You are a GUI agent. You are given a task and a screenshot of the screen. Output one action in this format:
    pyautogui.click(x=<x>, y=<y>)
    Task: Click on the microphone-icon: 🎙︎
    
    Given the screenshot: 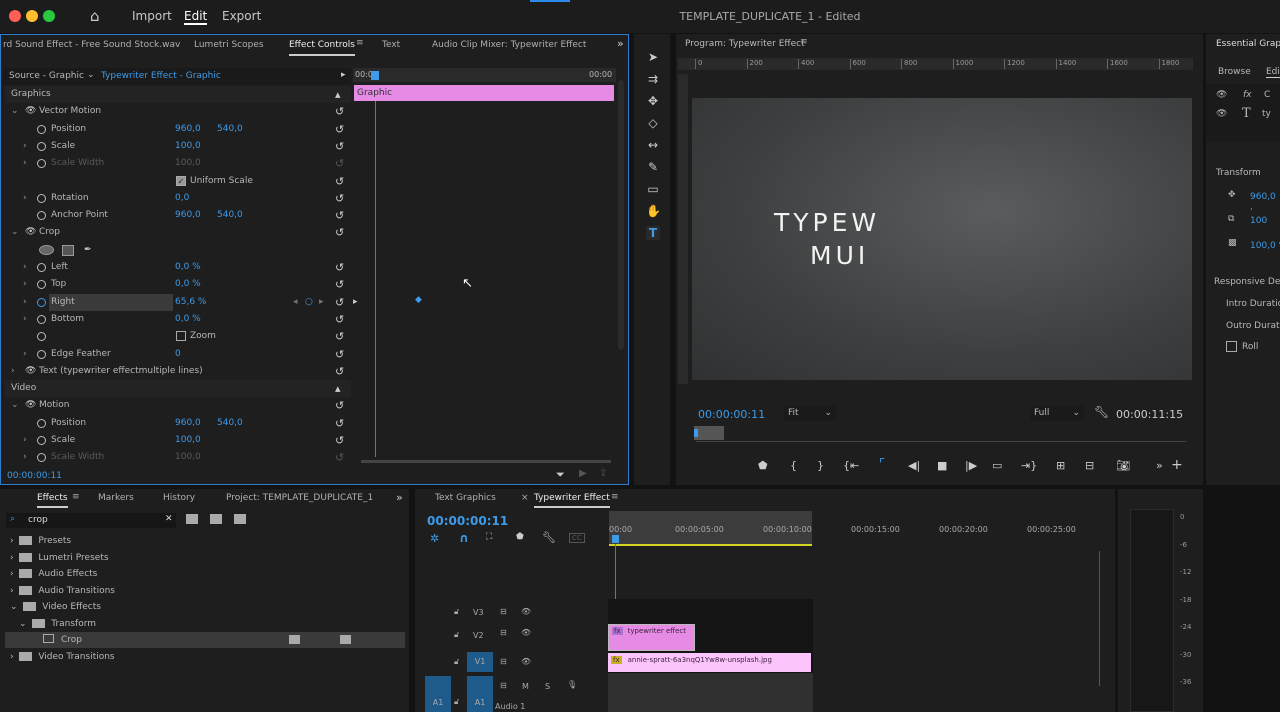 What is the action you would take?
    pyautogui.click(x=572, y=684)
    